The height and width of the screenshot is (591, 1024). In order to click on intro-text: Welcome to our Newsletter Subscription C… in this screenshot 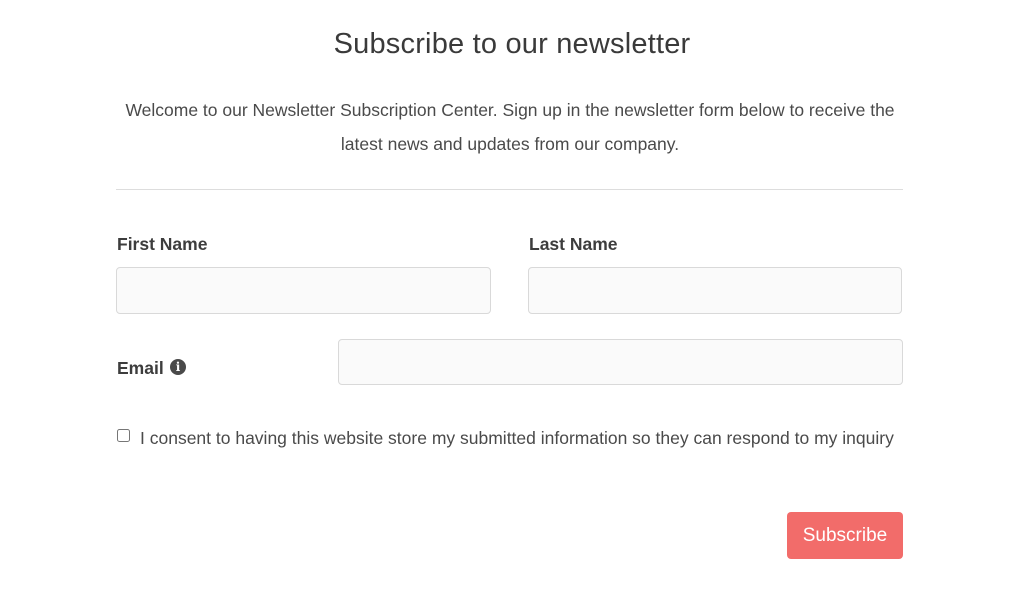, I will do `click(510, 127)`.